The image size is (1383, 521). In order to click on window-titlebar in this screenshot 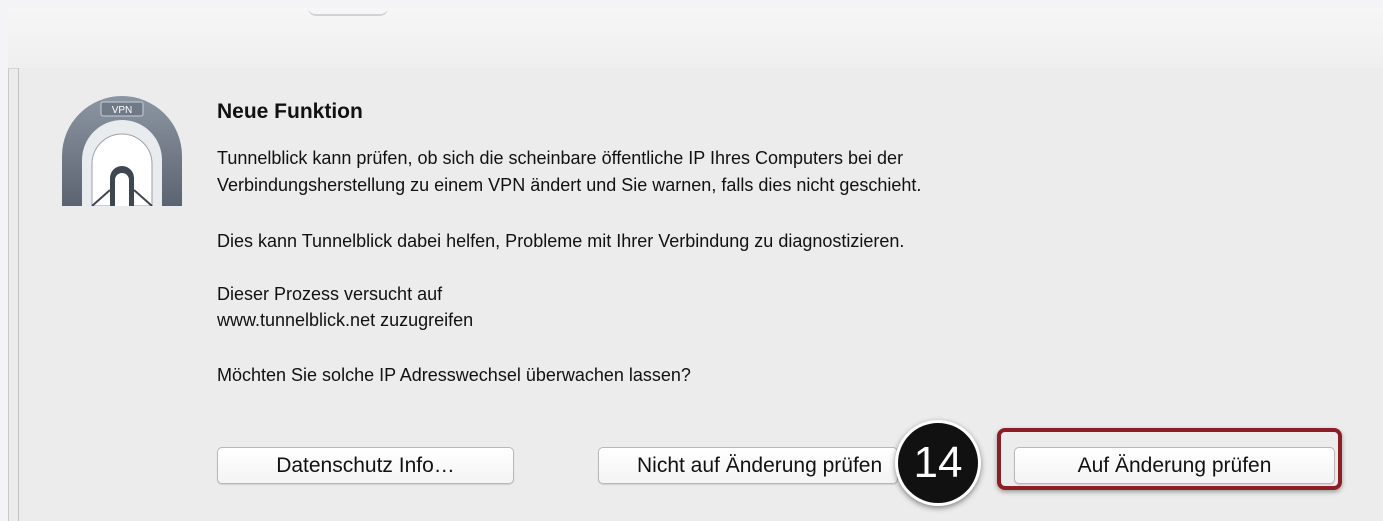, I will do `click(695, 38)`.